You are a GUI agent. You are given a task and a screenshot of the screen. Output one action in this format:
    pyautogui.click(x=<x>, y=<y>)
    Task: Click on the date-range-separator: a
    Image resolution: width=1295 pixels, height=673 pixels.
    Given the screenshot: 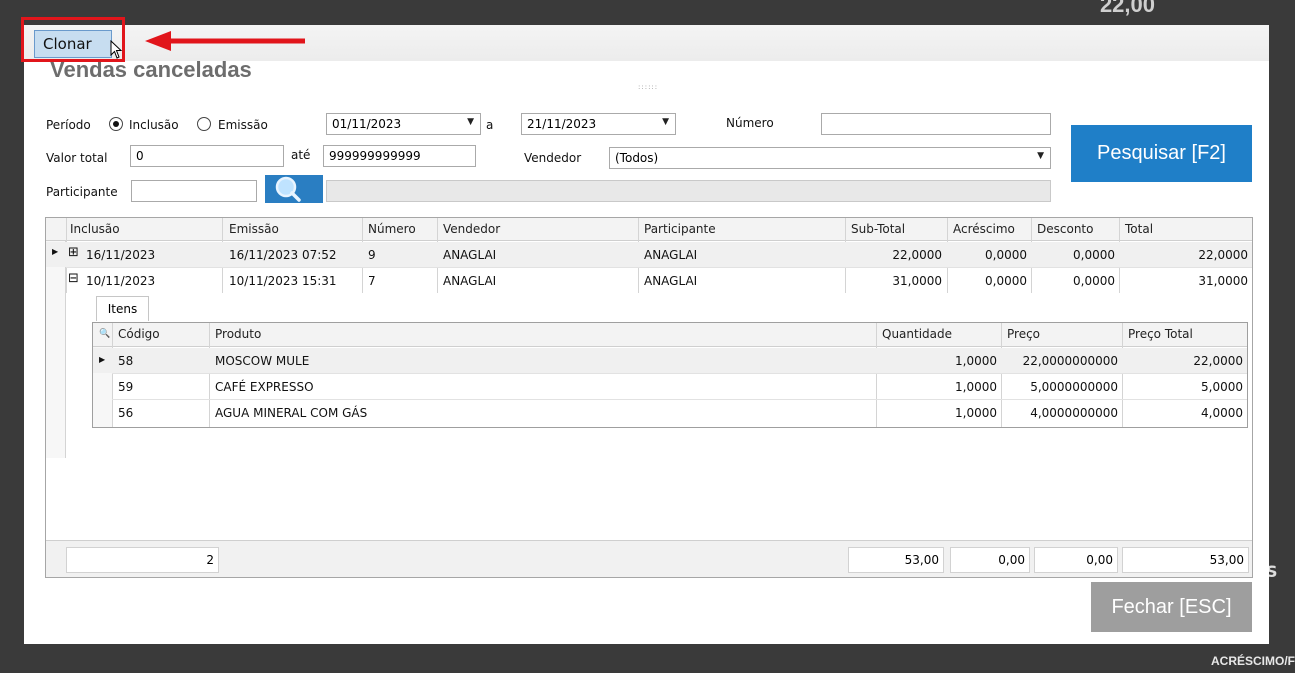 What is the action you would take?
    pyautogui.click(x=490, y=125)
    